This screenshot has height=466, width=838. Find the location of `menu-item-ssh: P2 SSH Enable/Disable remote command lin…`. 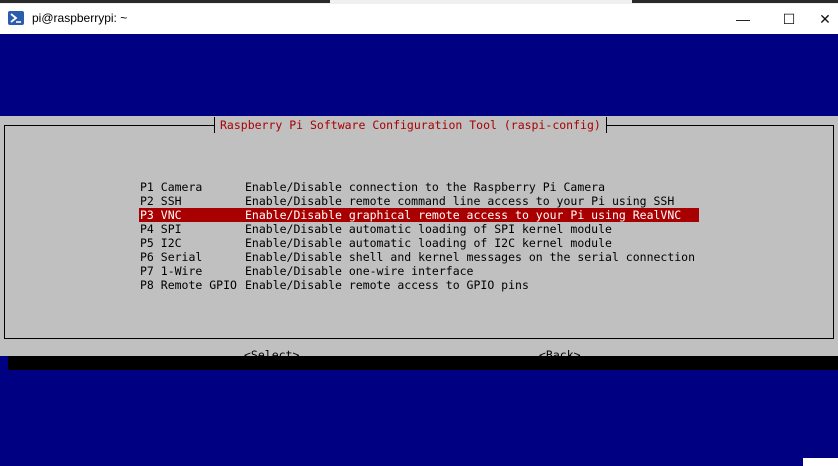

menu-item-ssh: P2 SSH Enable/Disable remote command lin… is located at coordinates (419, 201).